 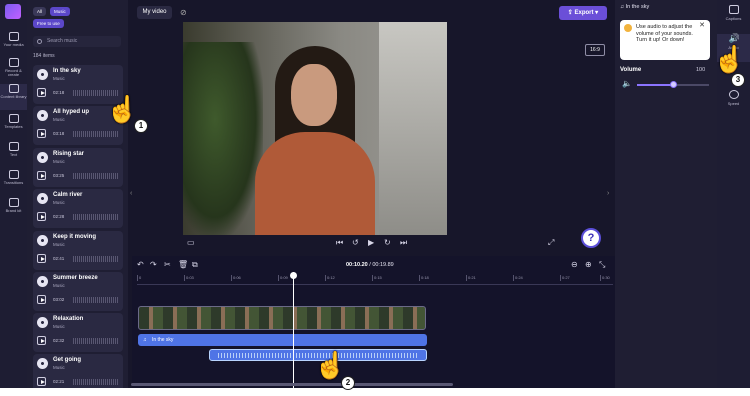 I want to click on volume-slider-knob, so click(x=673, y=84).